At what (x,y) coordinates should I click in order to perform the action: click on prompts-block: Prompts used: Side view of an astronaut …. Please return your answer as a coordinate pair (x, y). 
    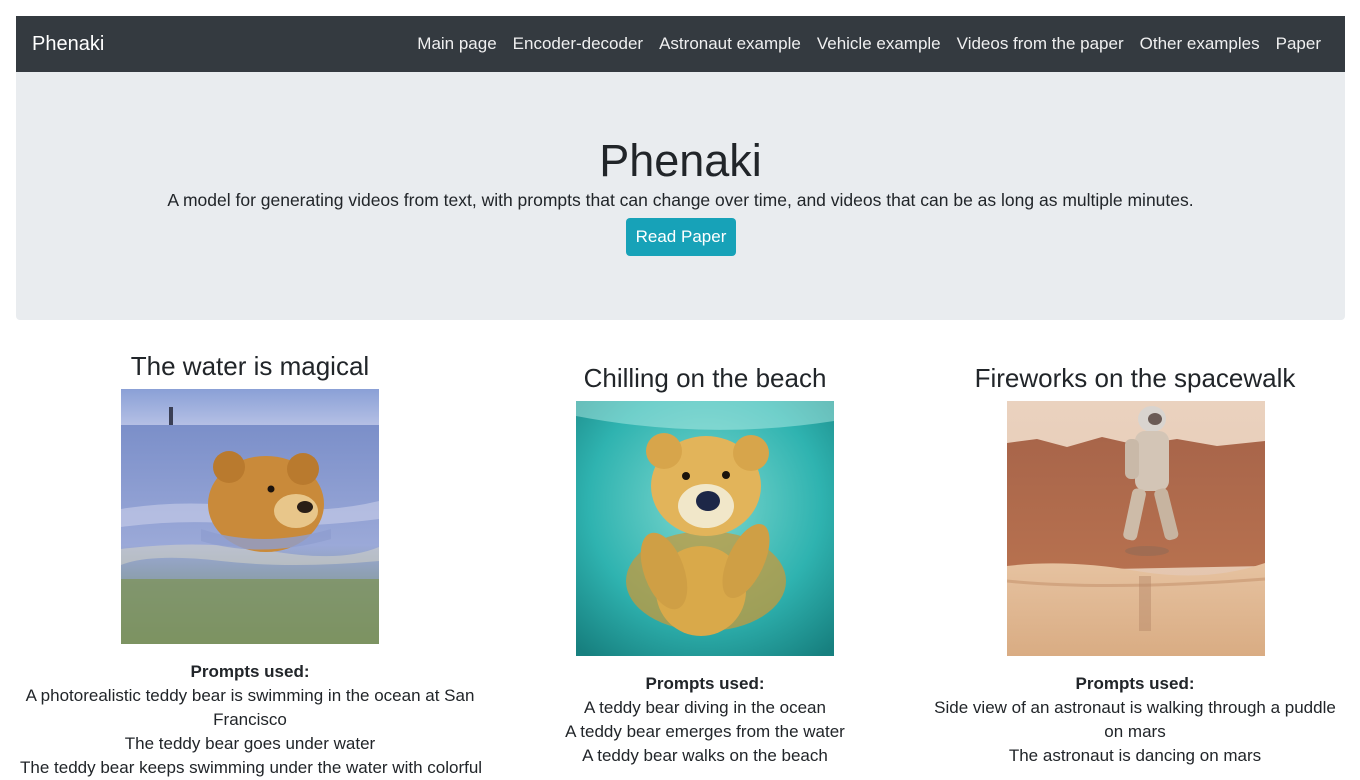
    Looking at the image, I should click on (1135, 720).